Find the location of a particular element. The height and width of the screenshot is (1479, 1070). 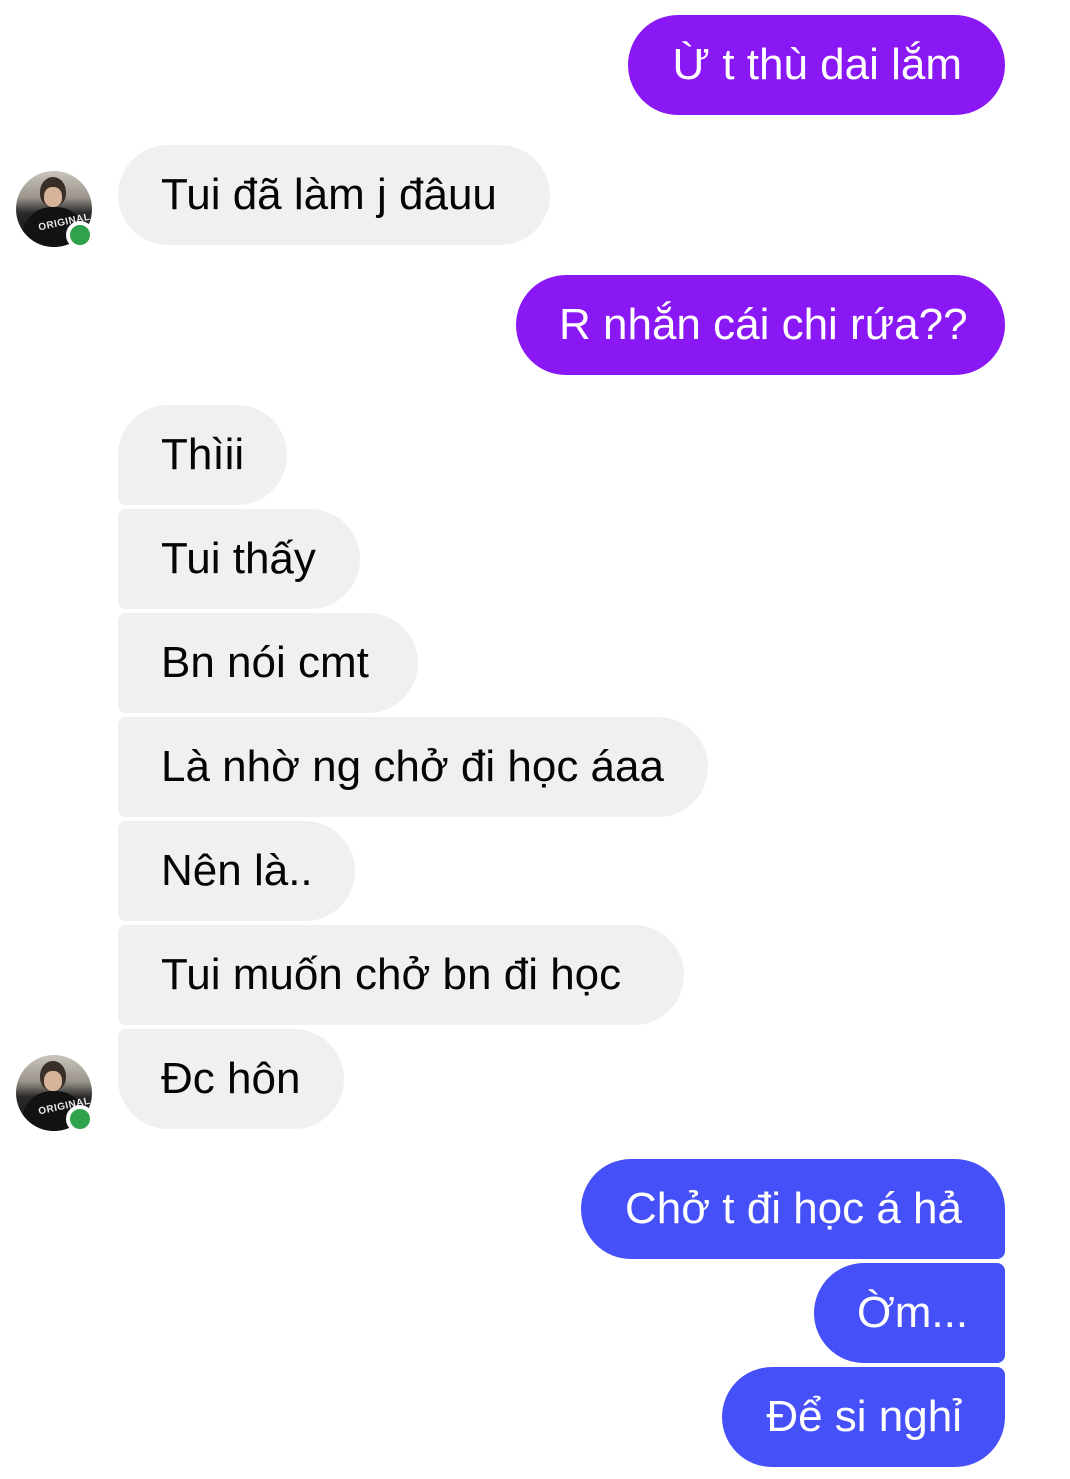

incoming-message: Thìii is located at coordinates (202, 455).